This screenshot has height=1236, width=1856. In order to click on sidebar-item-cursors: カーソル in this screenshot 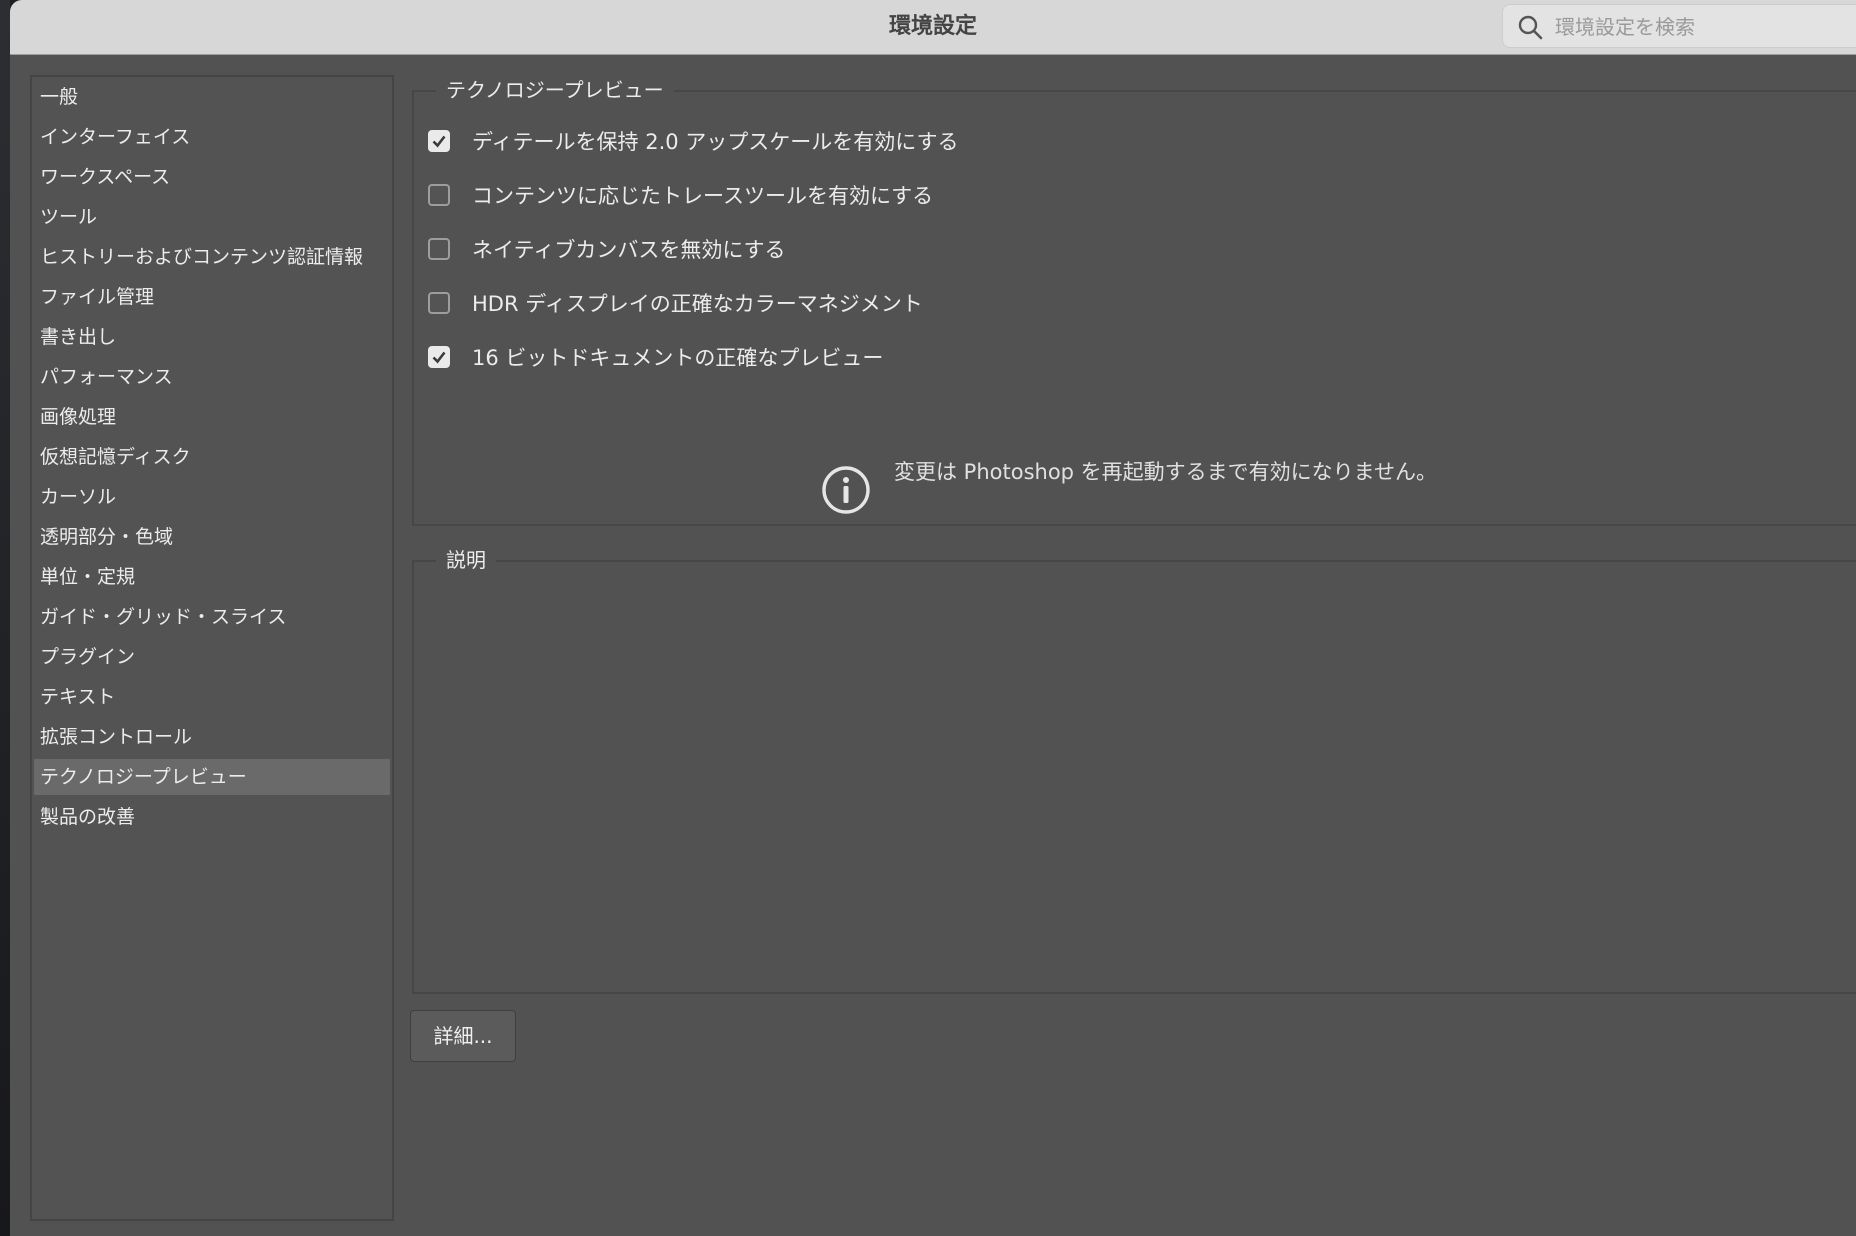, I will do `click(212, 497)`.